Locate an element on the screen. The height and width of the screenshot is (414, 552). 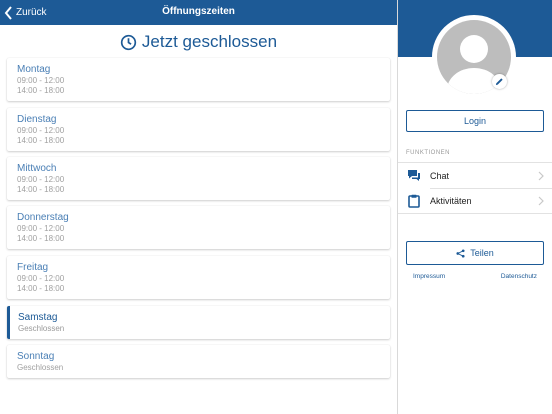
share-label: Teilen is located at coordinates (482, 253).